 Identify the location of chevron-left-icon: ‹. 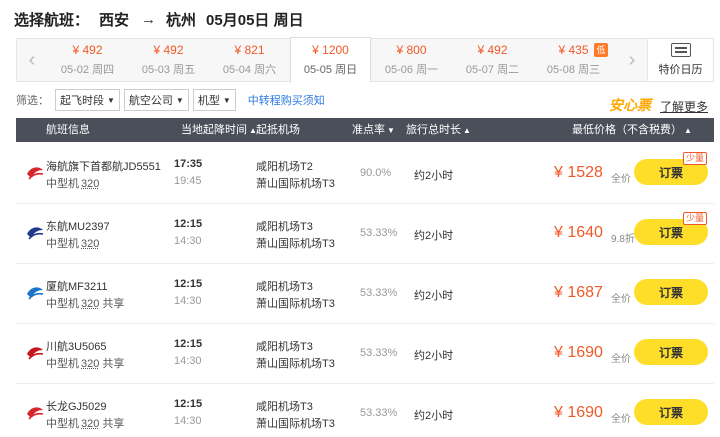
(32, 60).